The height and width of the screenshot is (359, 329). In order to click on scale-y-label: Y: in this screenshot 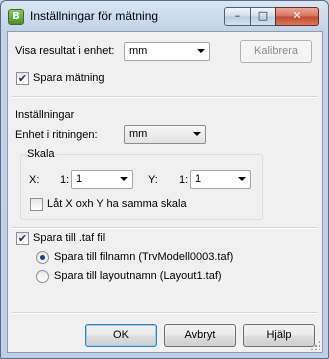, I will do `click(153, 180)`.